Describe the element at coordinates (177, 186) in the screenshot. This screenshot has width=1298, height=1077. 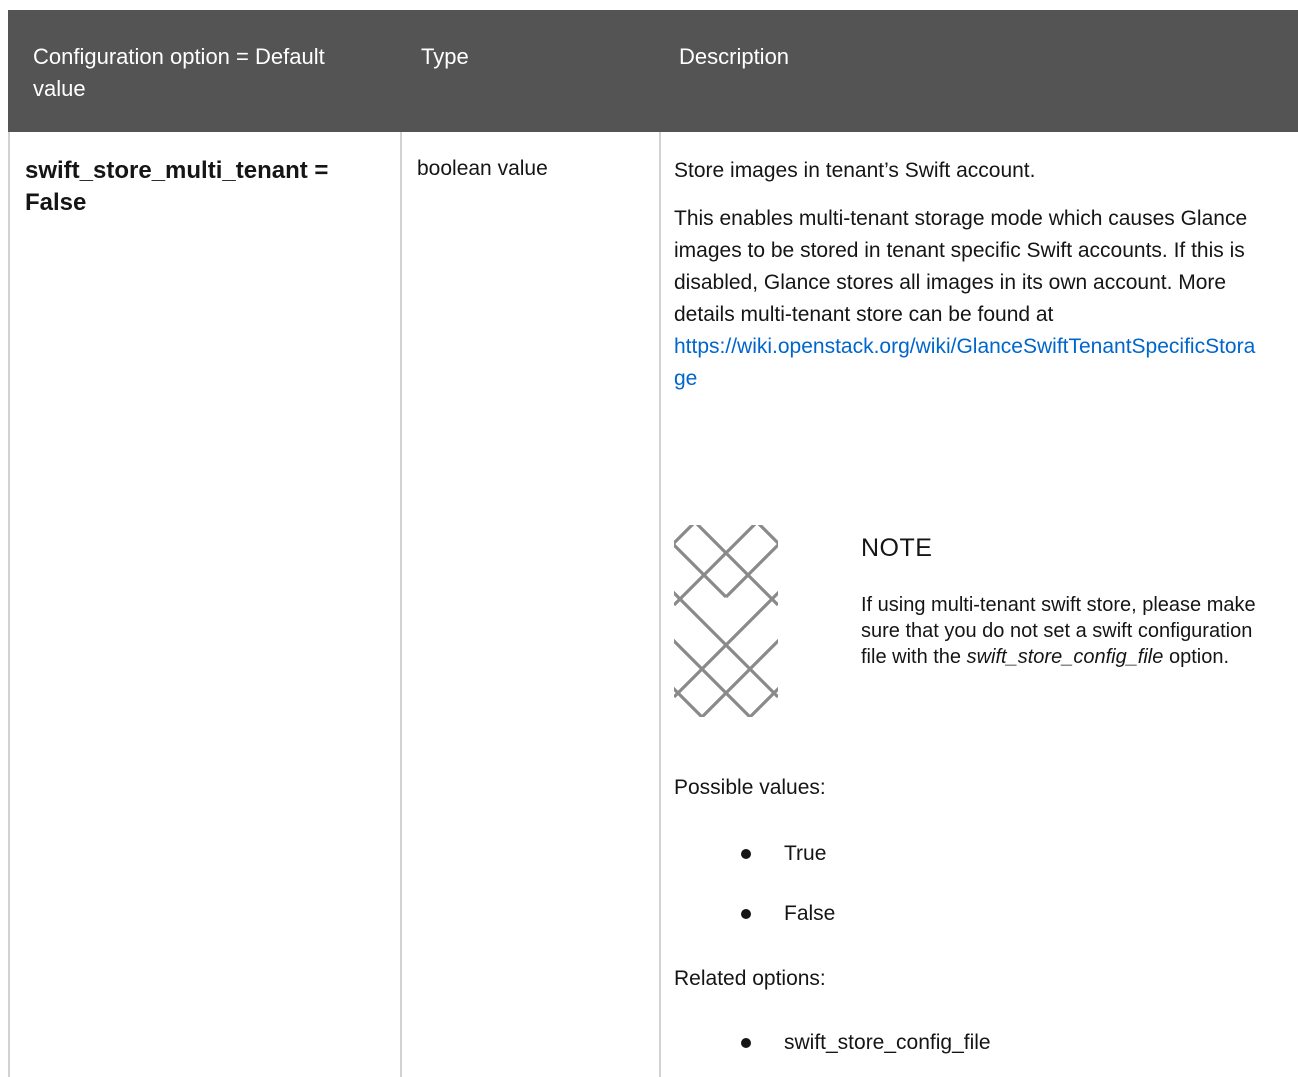
I see `option-name: swift_store_multi_tenant = False` at that location.